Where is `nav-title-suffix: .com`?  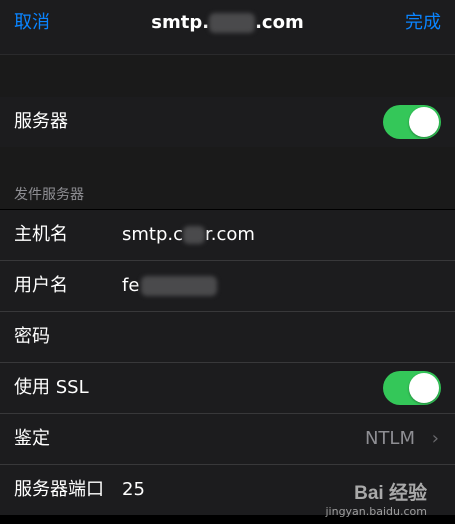
nav-title-suffix: .com is located at coordinates (279, 22).